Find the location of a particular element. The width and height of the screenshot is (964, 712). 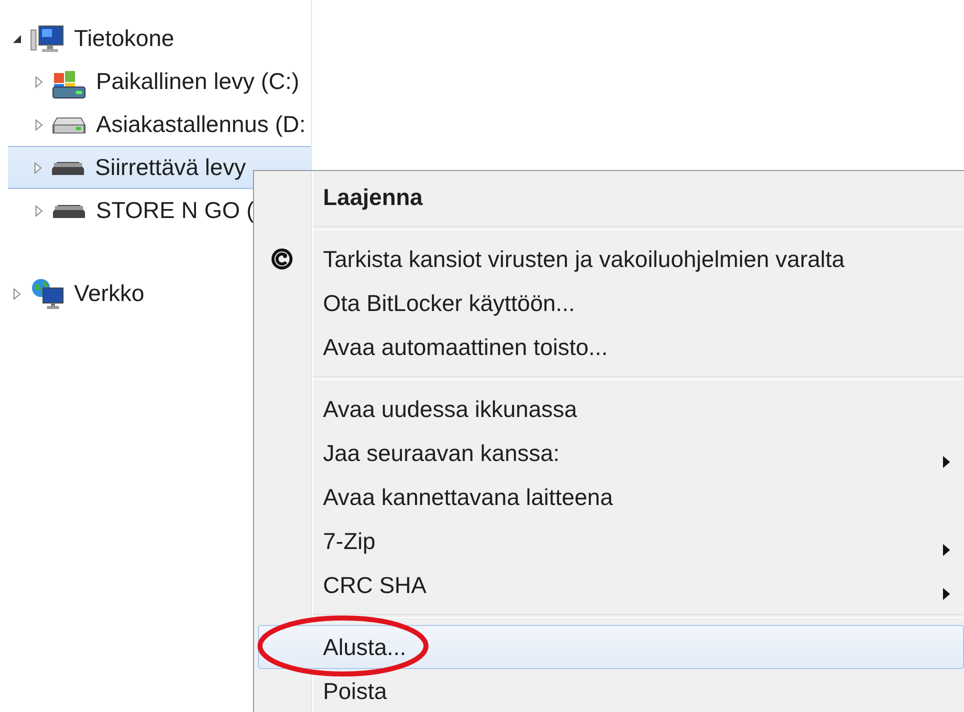

expanded-arrow-icon is located at coordinates (17, 39).